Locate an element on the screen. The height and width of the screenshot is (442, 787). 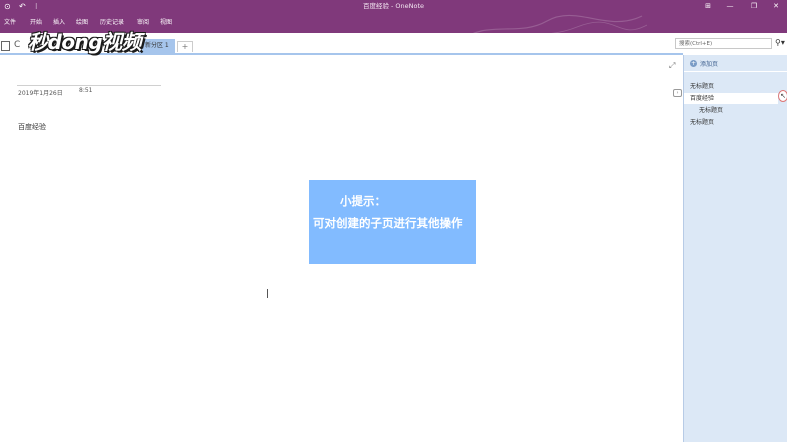
subpage-list-item: 无标题页 is located at coordinates (739, 110).